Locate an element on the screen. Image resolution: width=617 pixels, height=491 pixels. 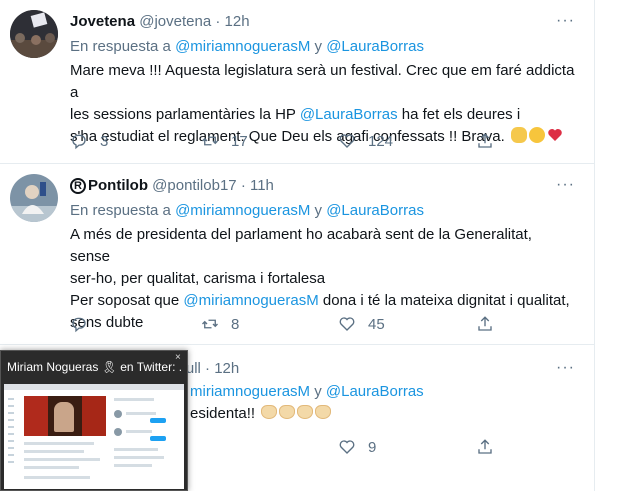
text-segment: esidenta!! is located at coordinates (223, 413).